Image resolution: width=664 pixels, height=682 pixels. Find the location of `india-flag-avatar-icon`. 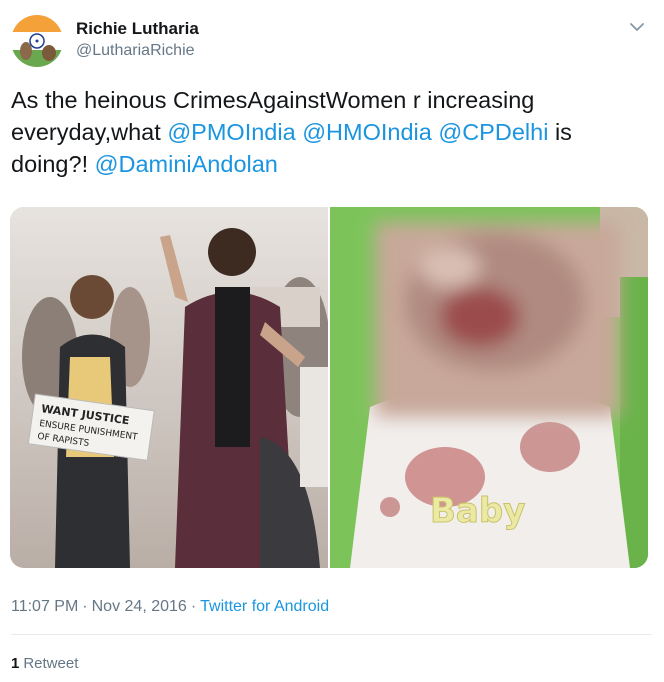

india-flag-avatar-icon is located at coordinates (37, 41).